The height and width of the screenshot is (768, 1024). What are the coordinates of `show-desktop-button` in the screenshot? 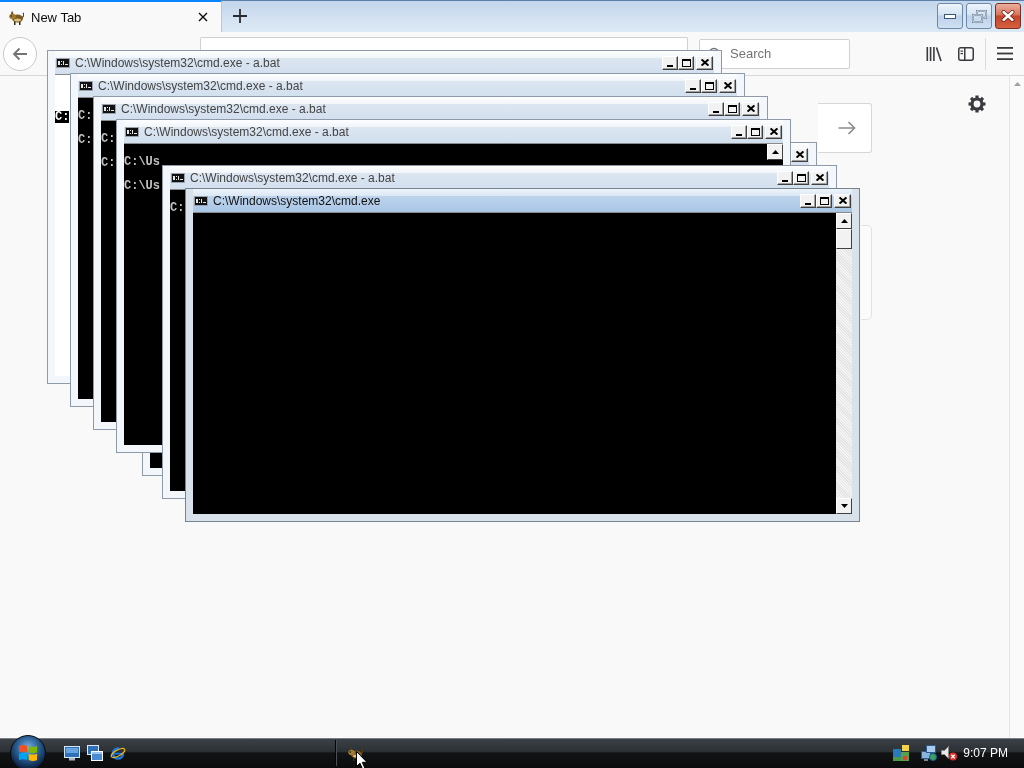 It's located at (72, 753).